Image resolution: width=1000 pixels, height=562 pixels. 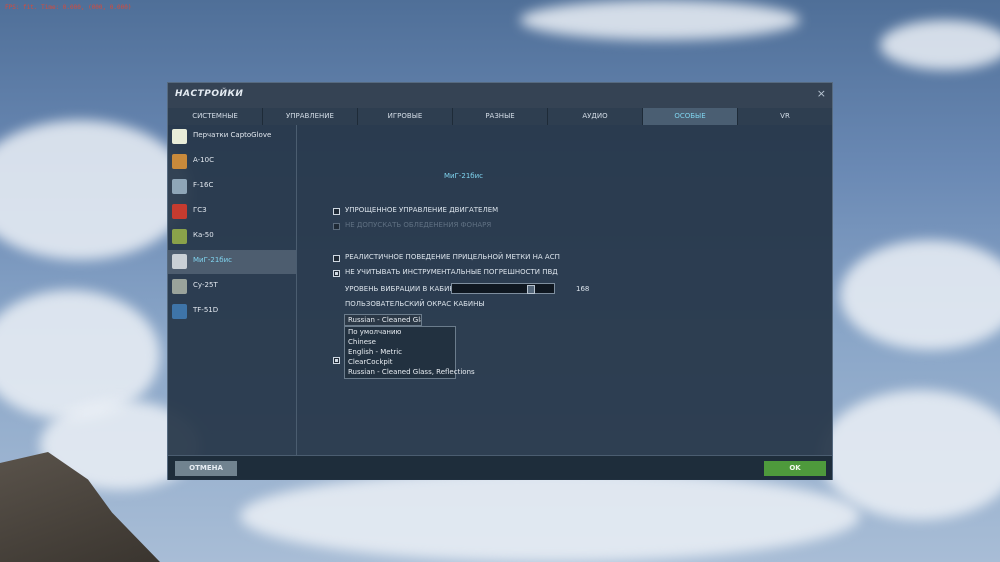 What do you see at coordinates (595, 116) in the screenshot?
I see `tab-audio: АУДИО` at bounding box center [595, 116].